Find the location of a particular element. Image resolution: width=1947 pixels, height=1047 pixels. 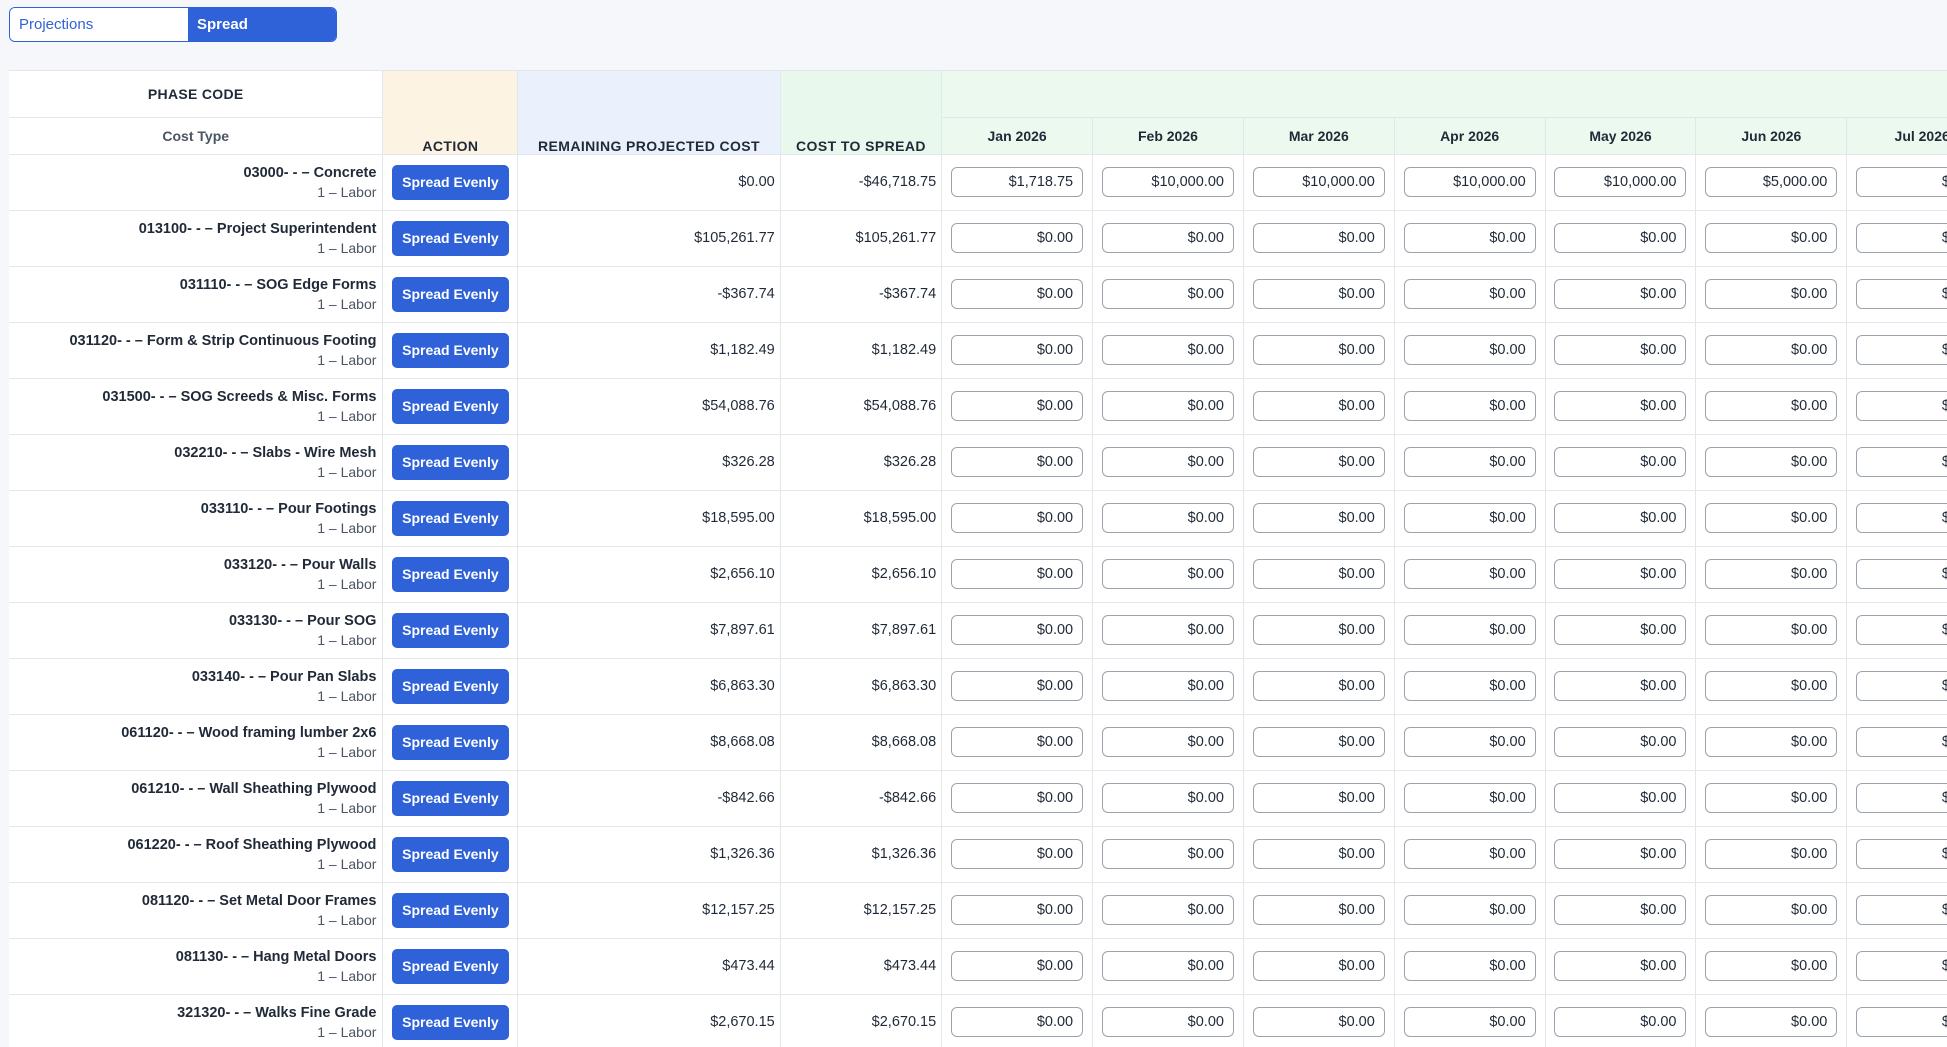

month-amount-input: $1,718.75 is located at coordinates (1017, 182).